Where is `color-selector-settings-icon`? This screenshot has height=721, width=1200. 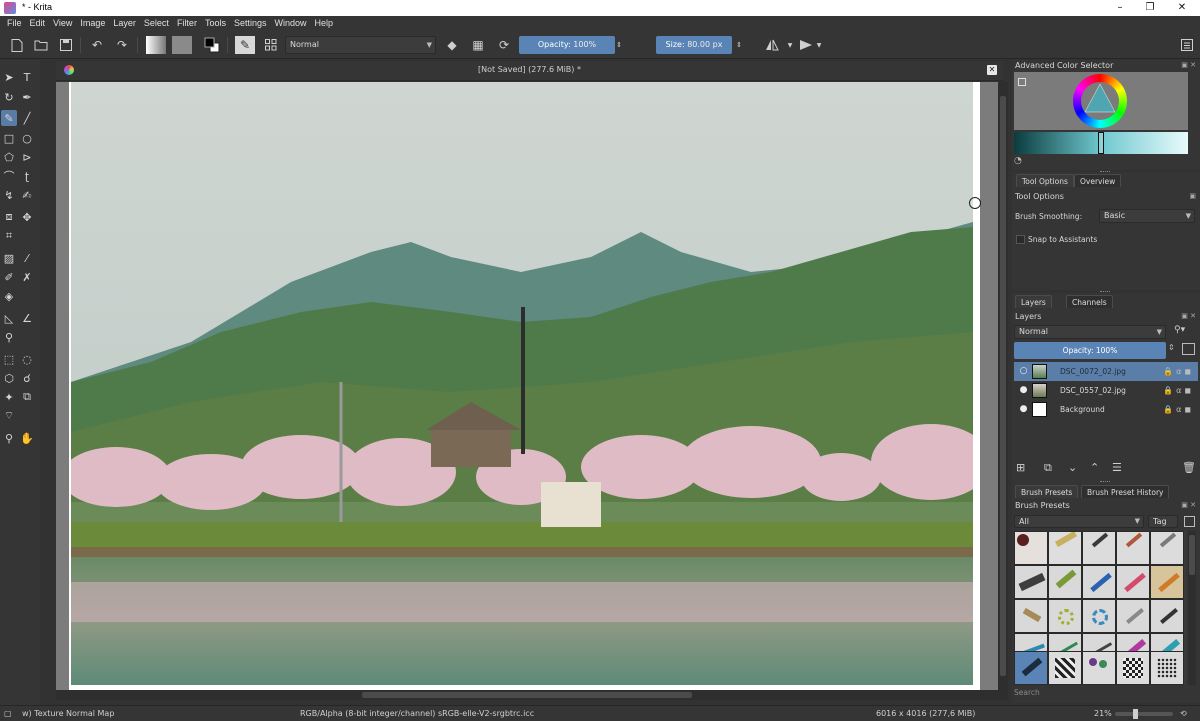
color-selector-settings-icon is located at coordinates (1022, 82).